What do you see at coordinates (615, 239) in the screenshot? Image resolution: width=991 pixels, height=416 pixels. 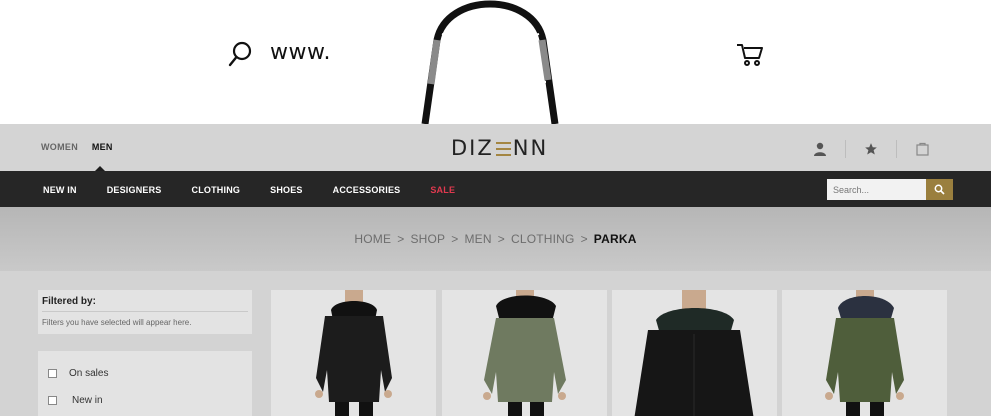 I see `breadcrumb-current: PARKA` at bounding box center [615, 239].